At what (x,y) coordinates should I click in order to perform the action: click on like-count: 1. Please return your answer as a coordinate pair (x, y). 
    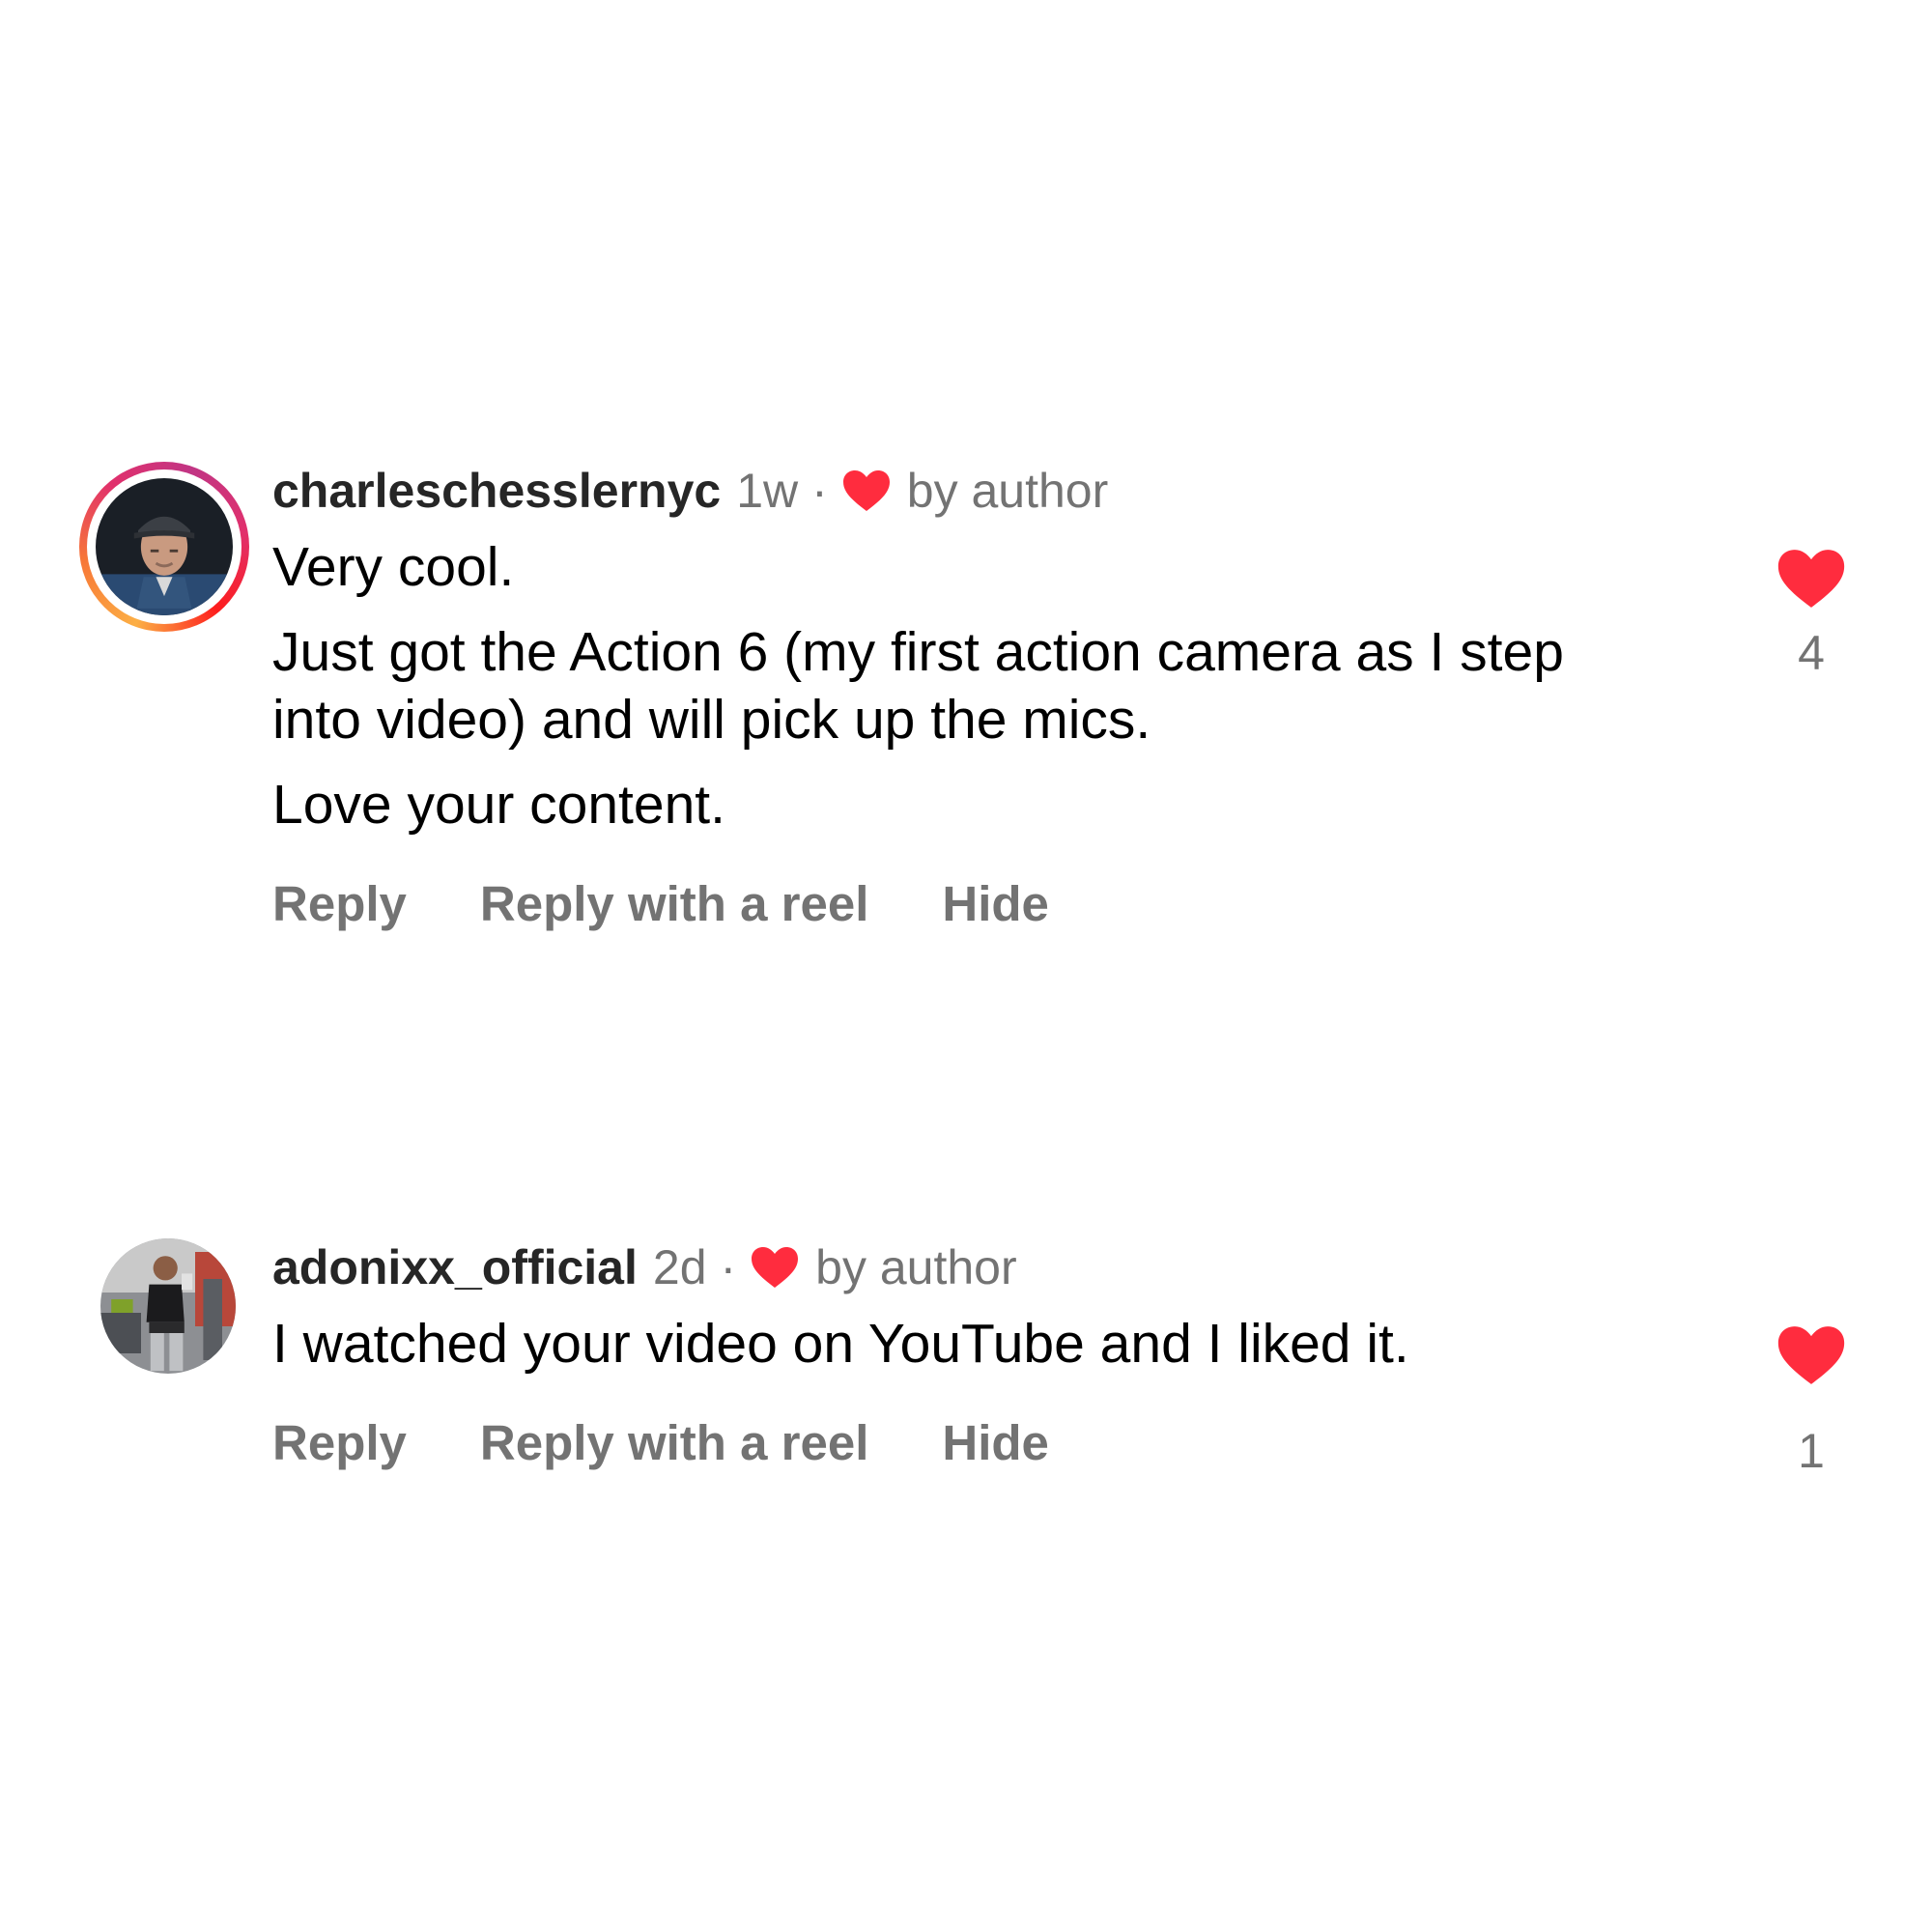
    Looking at the image, I should click on (1811, 1451).